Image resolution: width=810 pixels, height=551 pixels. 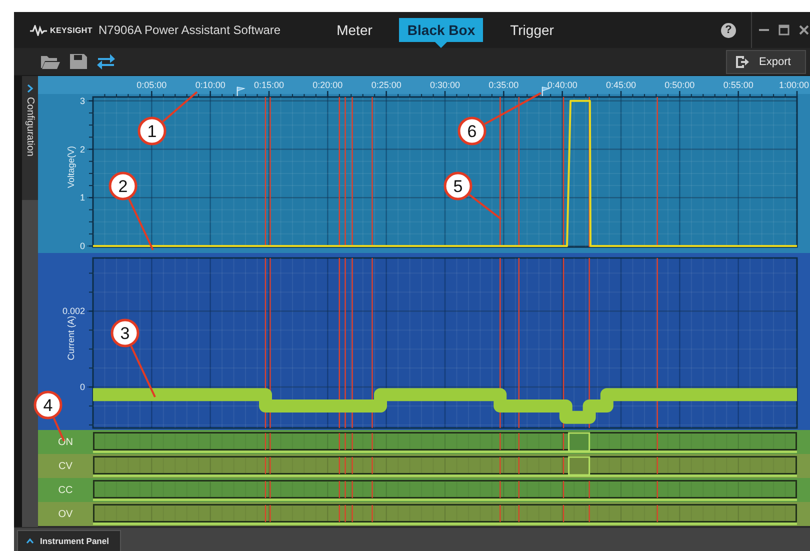 I want to click on axis-tick-label: 1, so click(x=82, y=197).